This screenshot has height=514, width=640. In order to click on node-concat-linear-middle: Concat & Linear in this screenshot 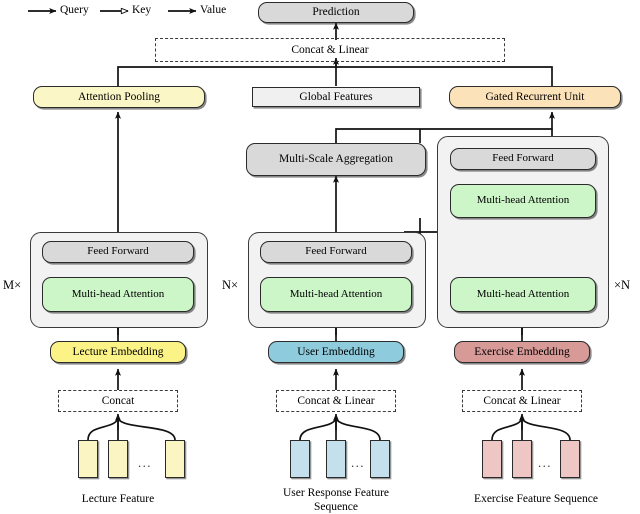, I will do `click(336, 401)`.